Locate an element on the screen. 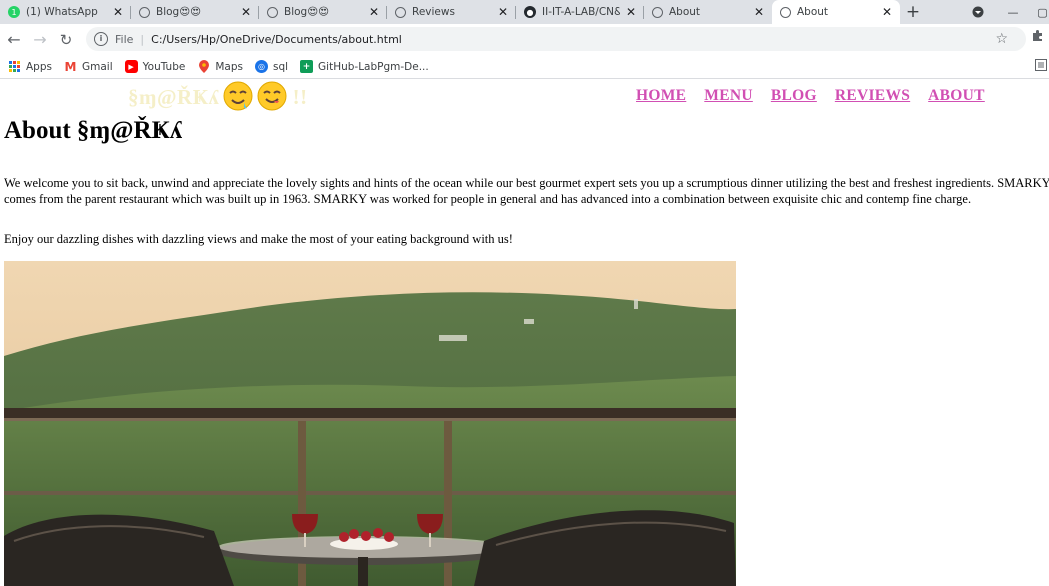 This screenshot has width=1049, height=586. whatsapp-icon: 1 is located at coordinates (14, 12).